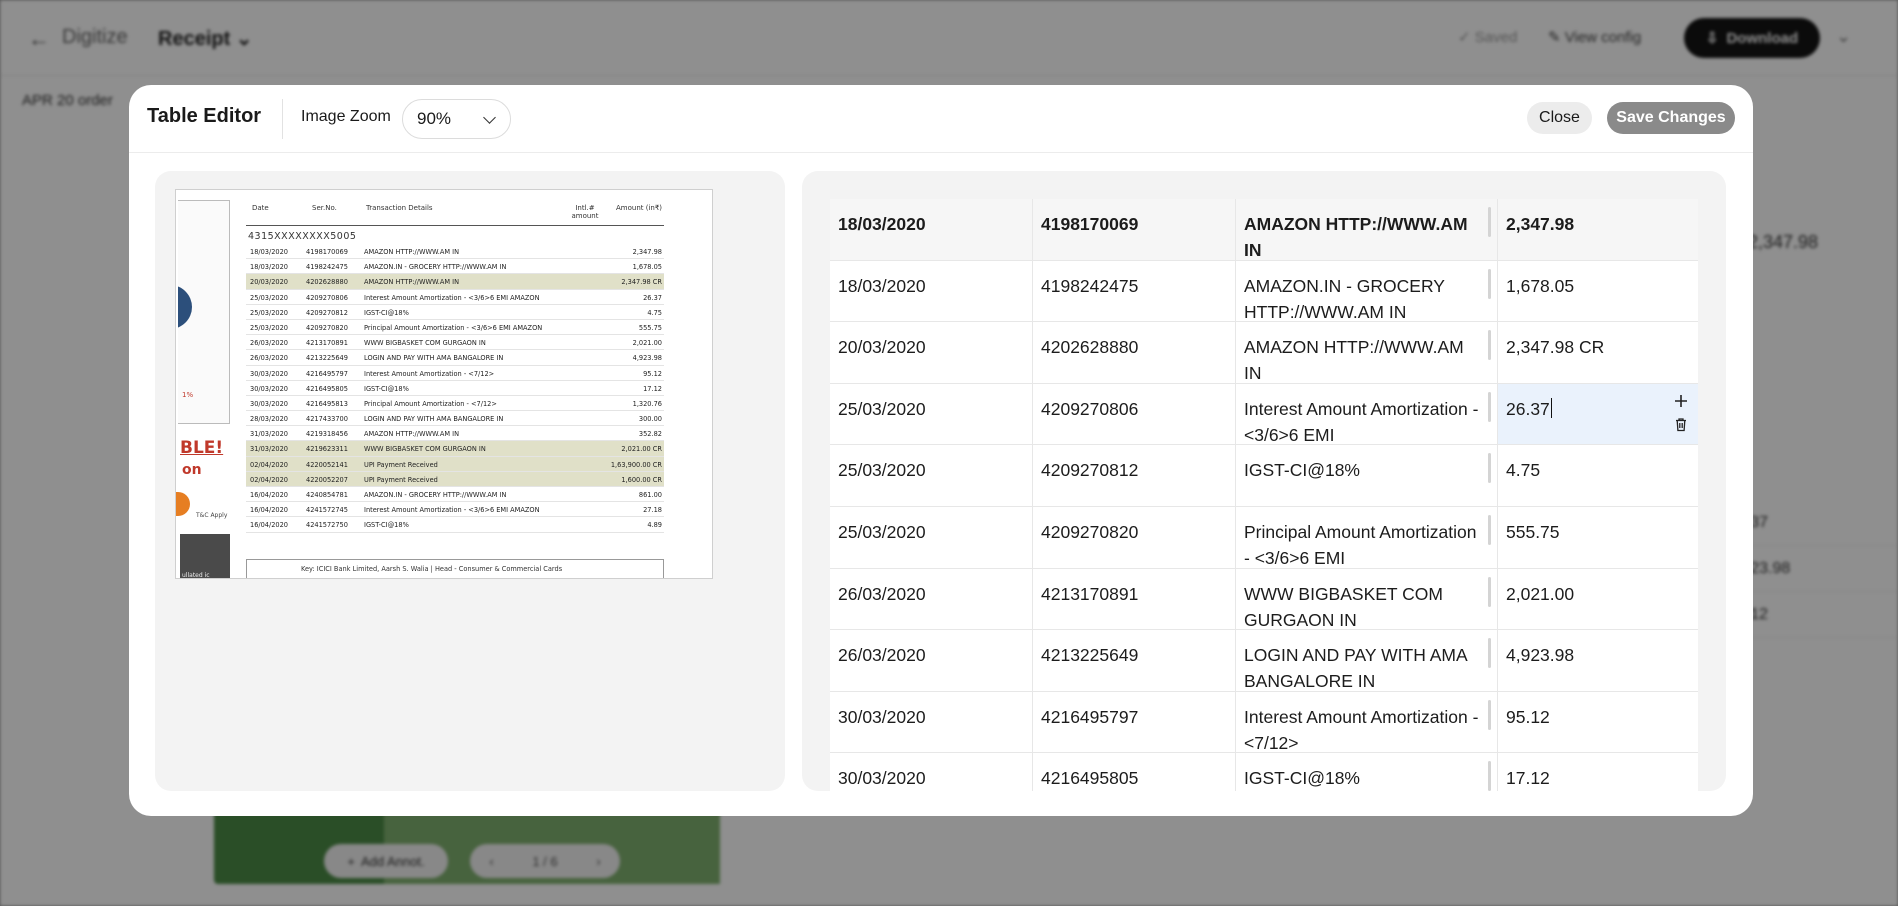  I want to click on amount-cell-text: 2,347.98, so click(1540, 224).